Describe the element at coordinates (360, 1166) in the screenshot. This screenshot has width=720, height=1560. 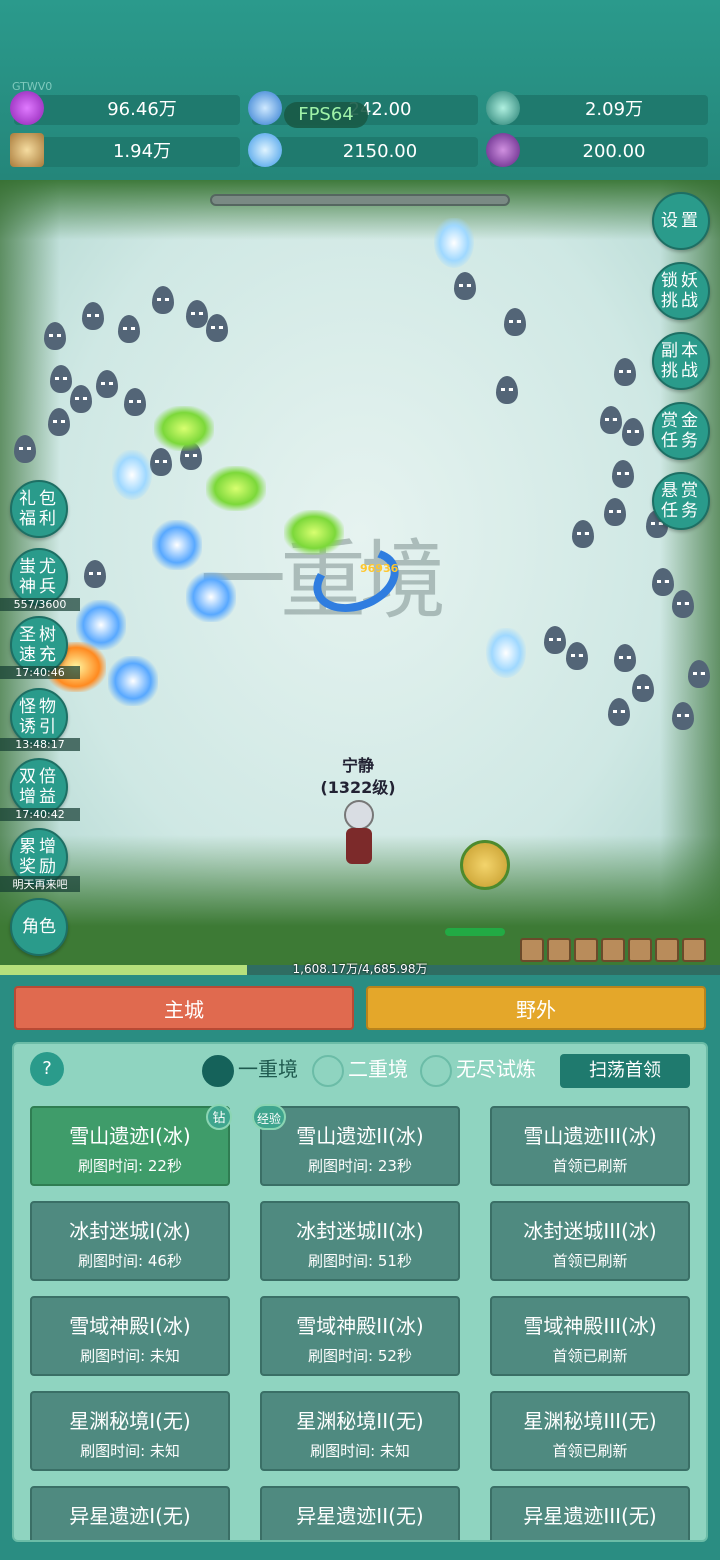
I see `map-refresh-time: 刷图时间: 23秒` at that location.